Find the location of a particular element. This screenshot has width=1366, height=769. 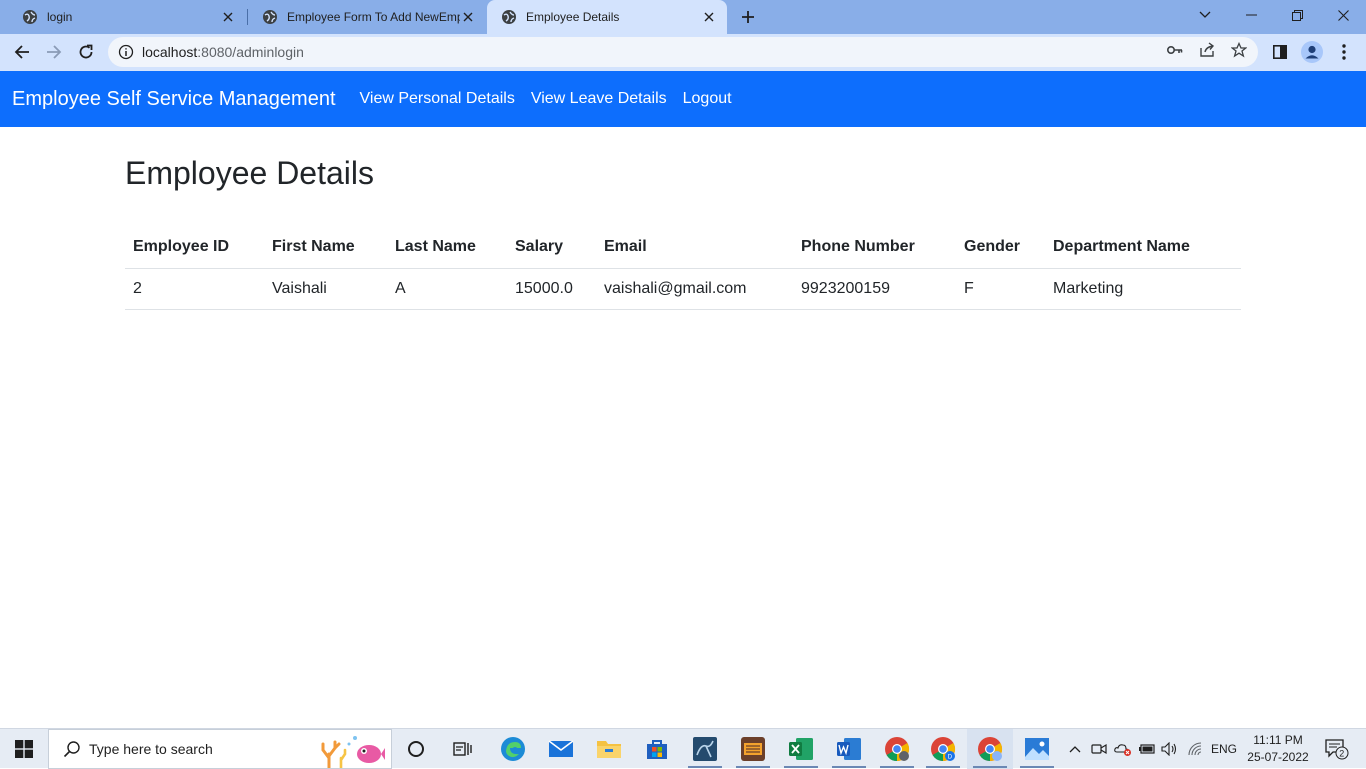

cell-last-name: A is located at coordinates (447, 289).